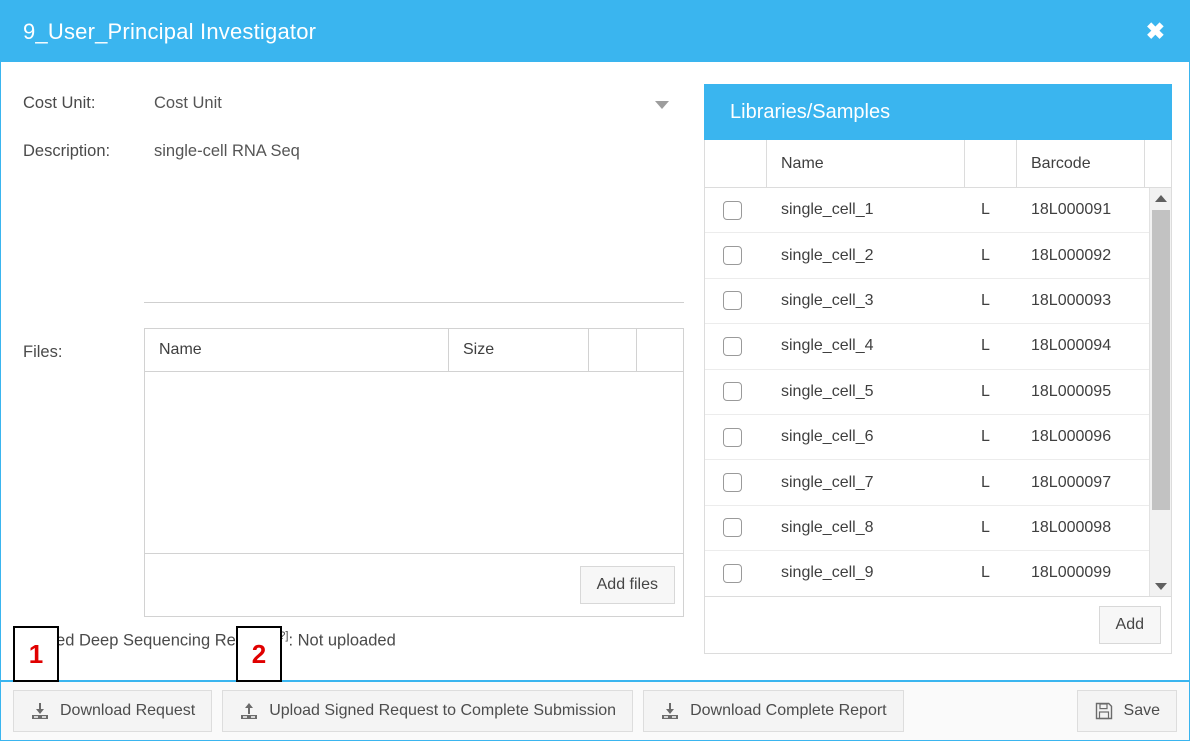 The width and height of the screenshot is (1190, 741). What do you see at coordinates (59, 103) in the screenshot?
I see `cost-unit-label: Cost Unit:` at bounding box center [59, 103].